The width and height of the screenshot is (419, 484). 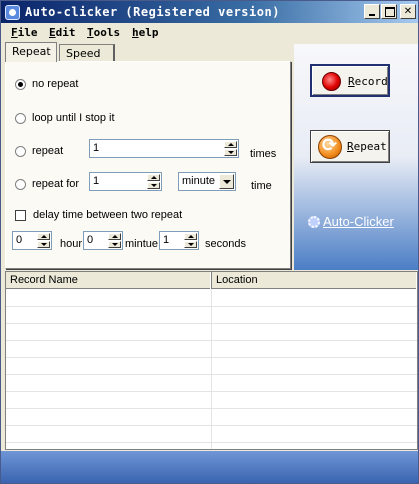 What do you see at coordinates (164, 148) in the screenshot?
I see `repeat-count-stepper: 1` at bounding box center [164, 148].